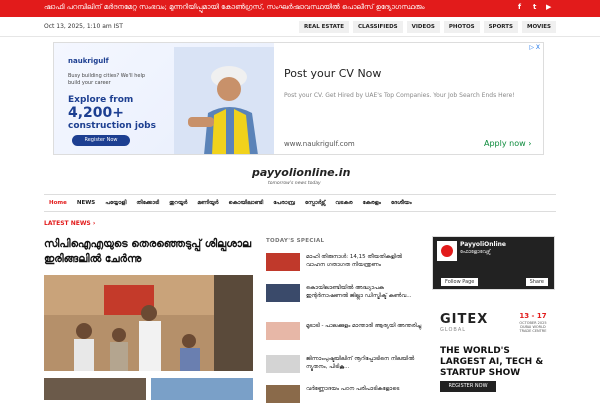 This screenshot has height=411, width=600. What do you see at coordinates (332, 73) in the screenshot?
I see `ad-title: Post your CV Now` at bounding box center [332, 73].